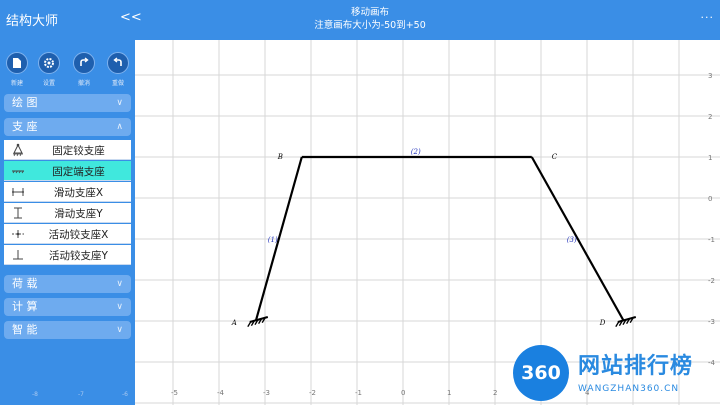  Describe the element at coordinates (18, 192) in the screenshot. I see `slide-x-icon` at that location.